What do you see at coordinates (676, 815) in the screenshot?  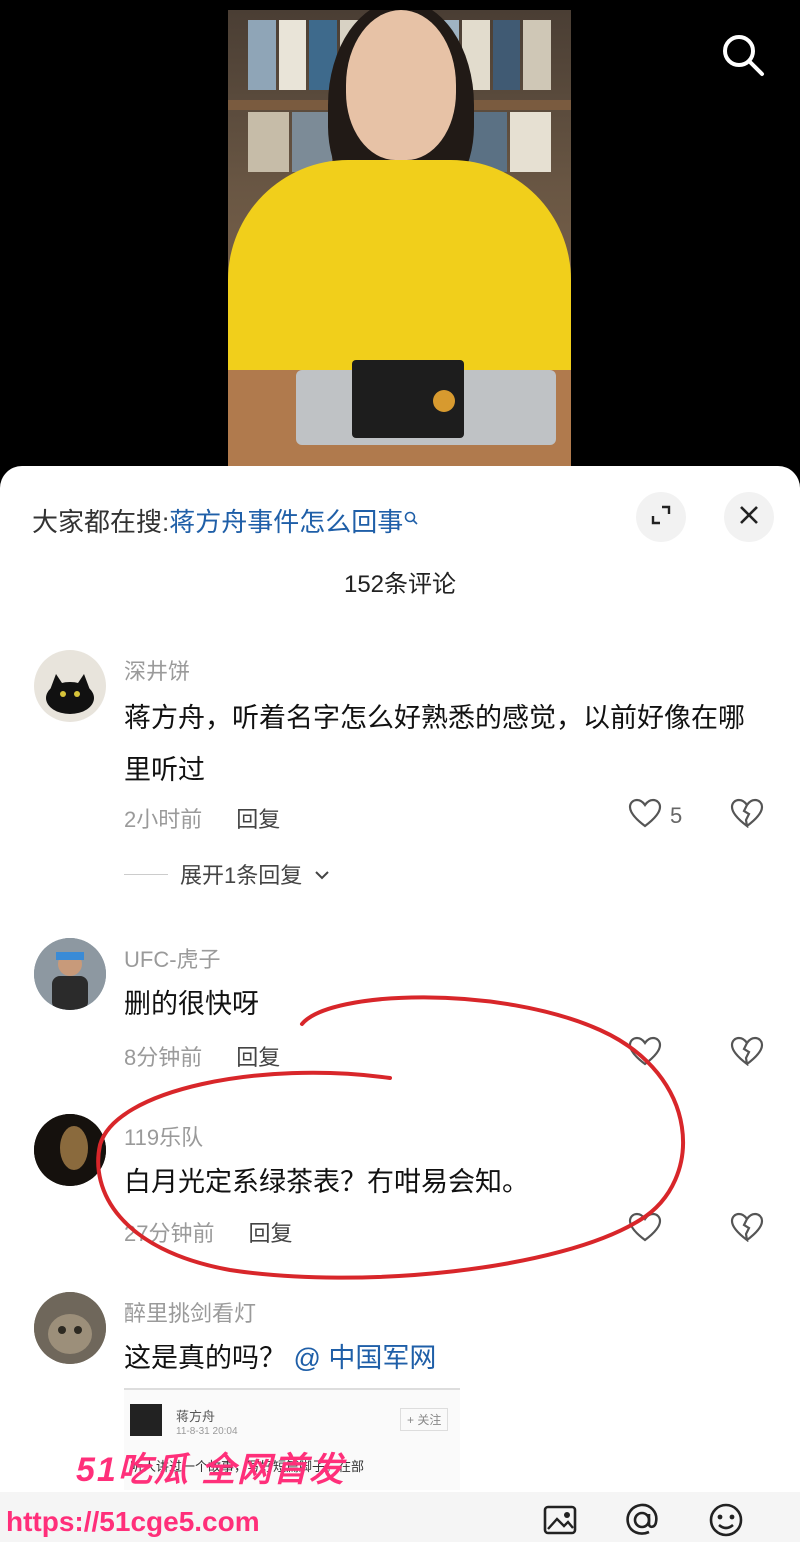 I see `like-count: 5` at bounding box center [676, 815].